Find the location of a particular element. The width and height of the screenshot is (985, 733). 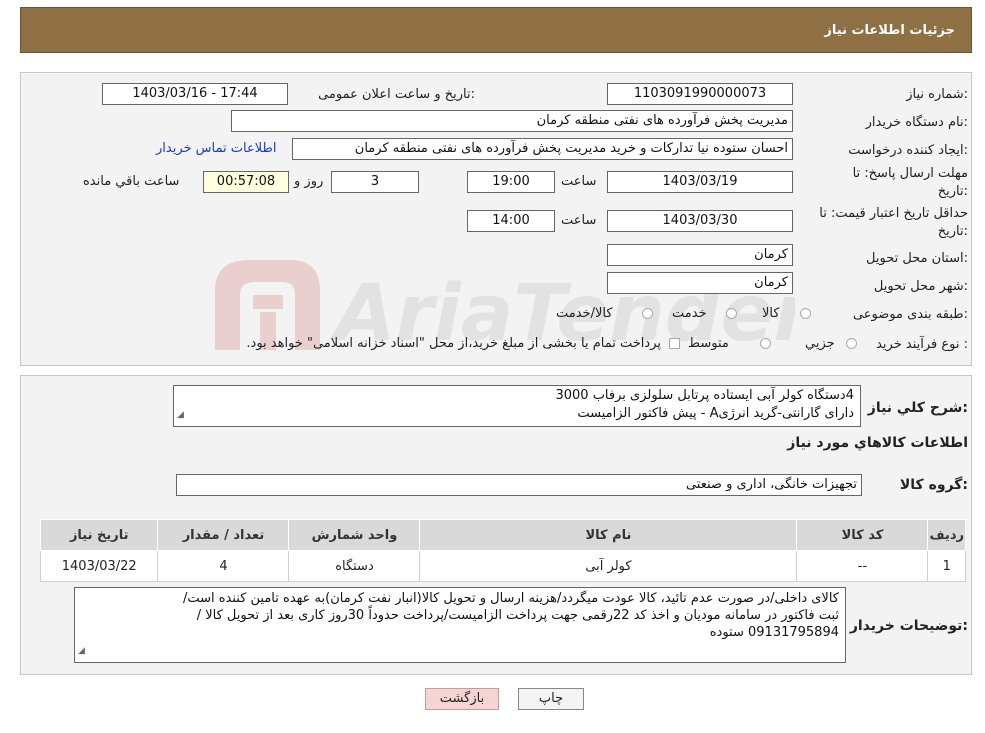

validity-time-label: ساعت is located at coordinates (579, 220).